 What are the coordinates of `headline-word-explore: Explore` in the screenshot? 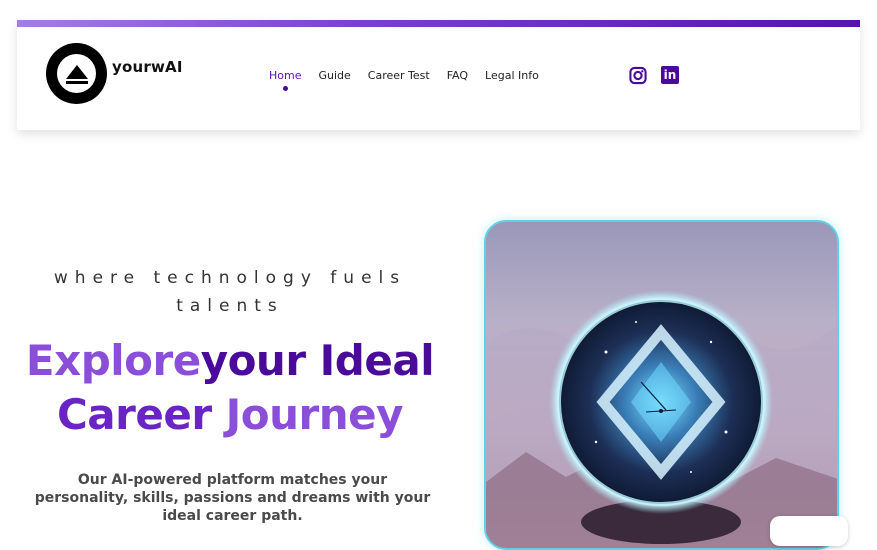 It's located at (113, 360).